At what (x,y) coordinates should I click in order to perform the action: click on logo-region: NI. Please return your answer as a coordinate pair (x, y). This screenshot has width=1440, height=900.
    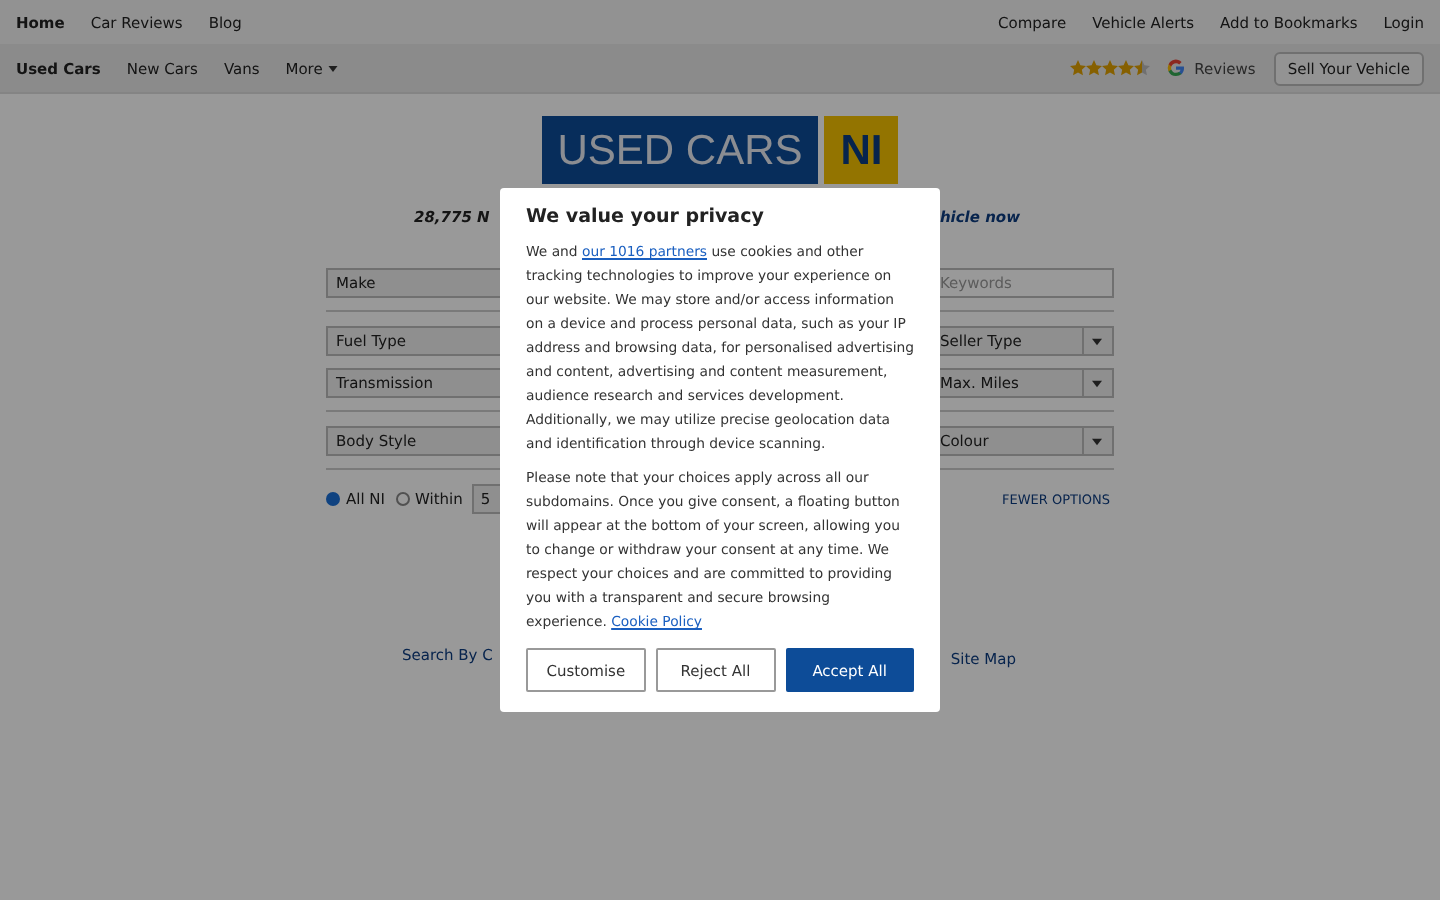
    Looking at the image, I should click on (861, 150).